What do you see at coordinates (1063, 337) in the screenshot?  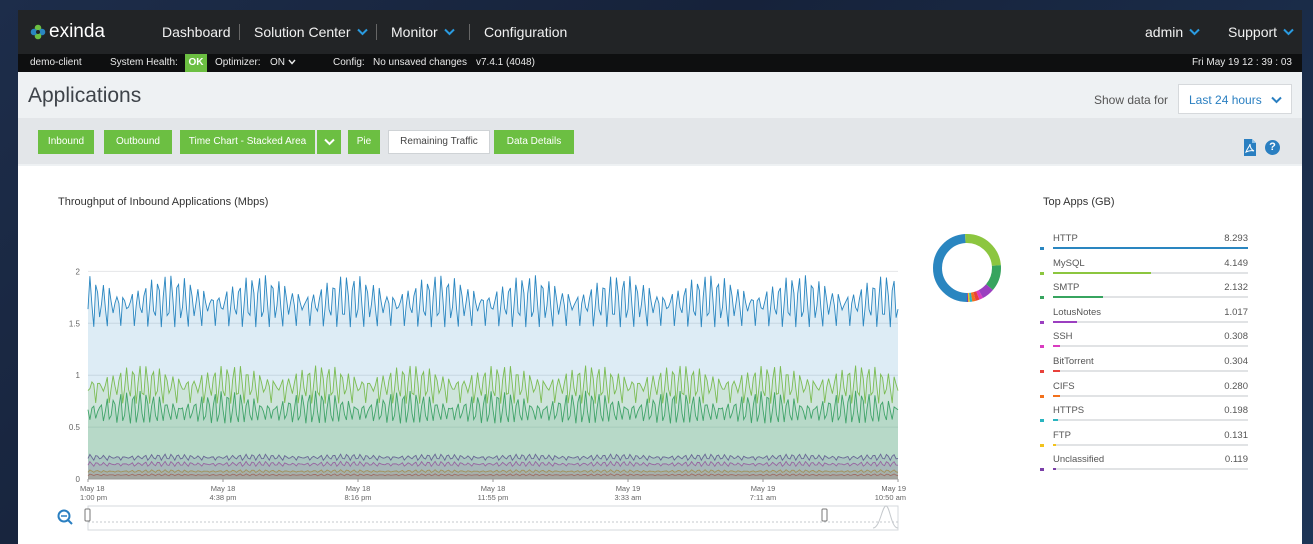 I see `app-name: SSH` at bounding box center [1063, 337].